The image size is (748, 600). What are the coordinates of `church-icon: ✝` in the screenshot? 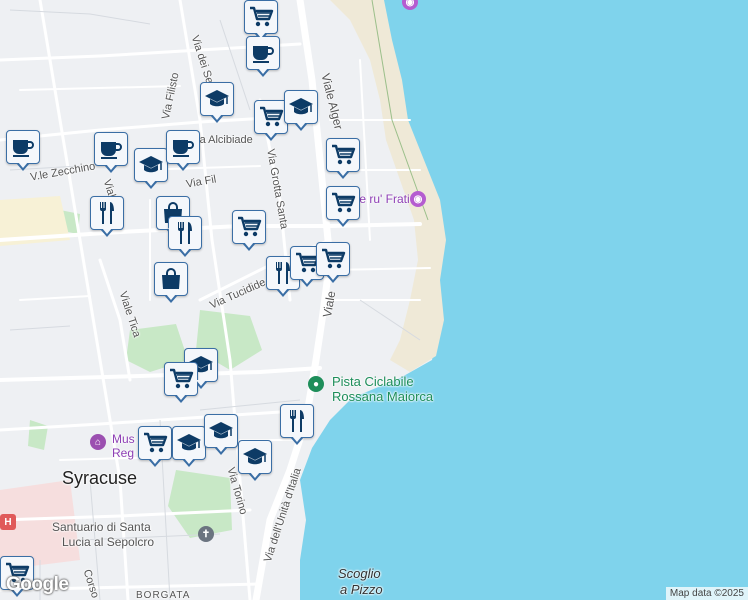 It's located at (206, 534).